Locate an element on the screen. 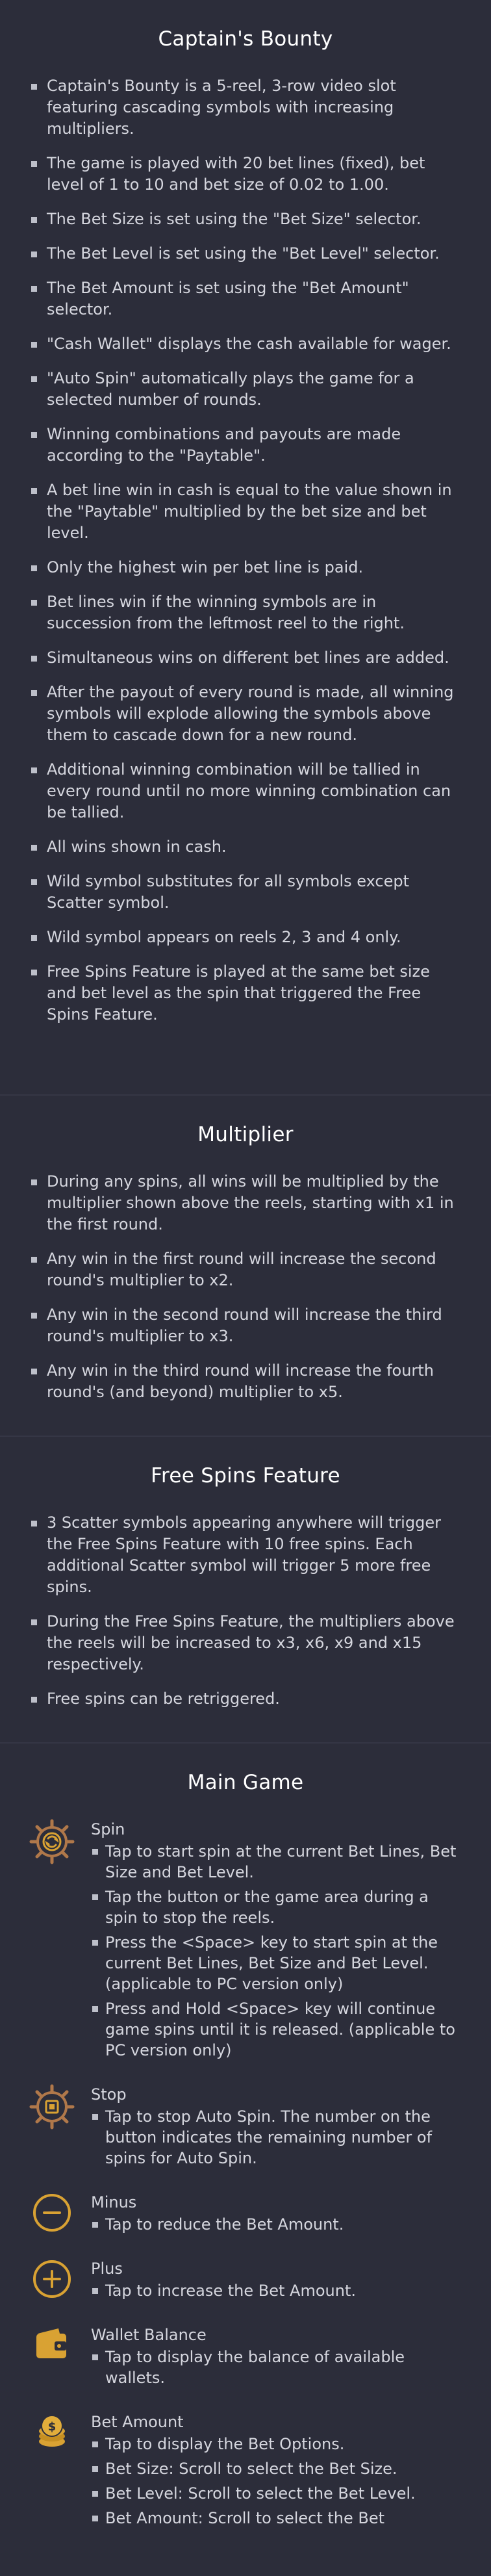 The height and width of the screenshot is (2576, 491). button-desc-plus: Plus Tap to increase the Bet Amount. is located at coordinates (245, 2282).